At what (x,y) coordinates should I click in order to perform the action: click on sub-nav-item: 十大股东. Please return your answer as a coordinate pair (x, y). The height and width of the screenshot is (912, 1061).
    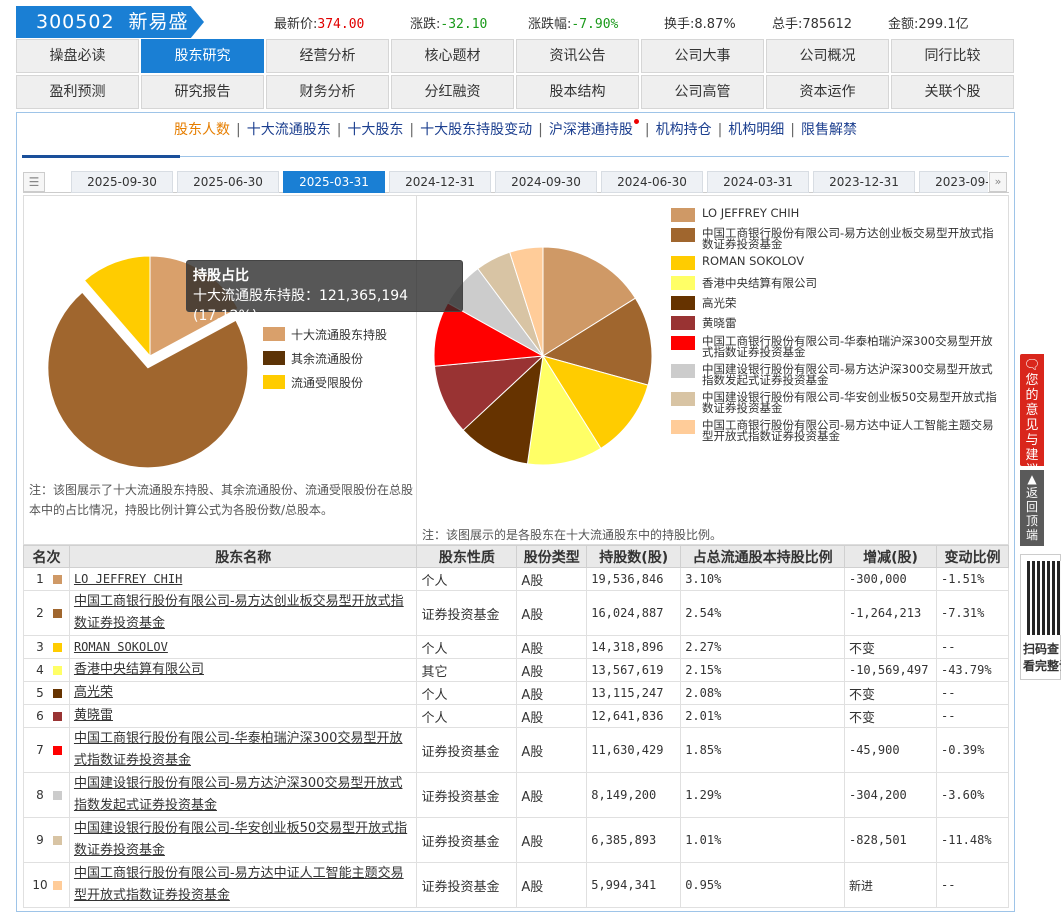
    Looking at the image, I should click on (375, 130).